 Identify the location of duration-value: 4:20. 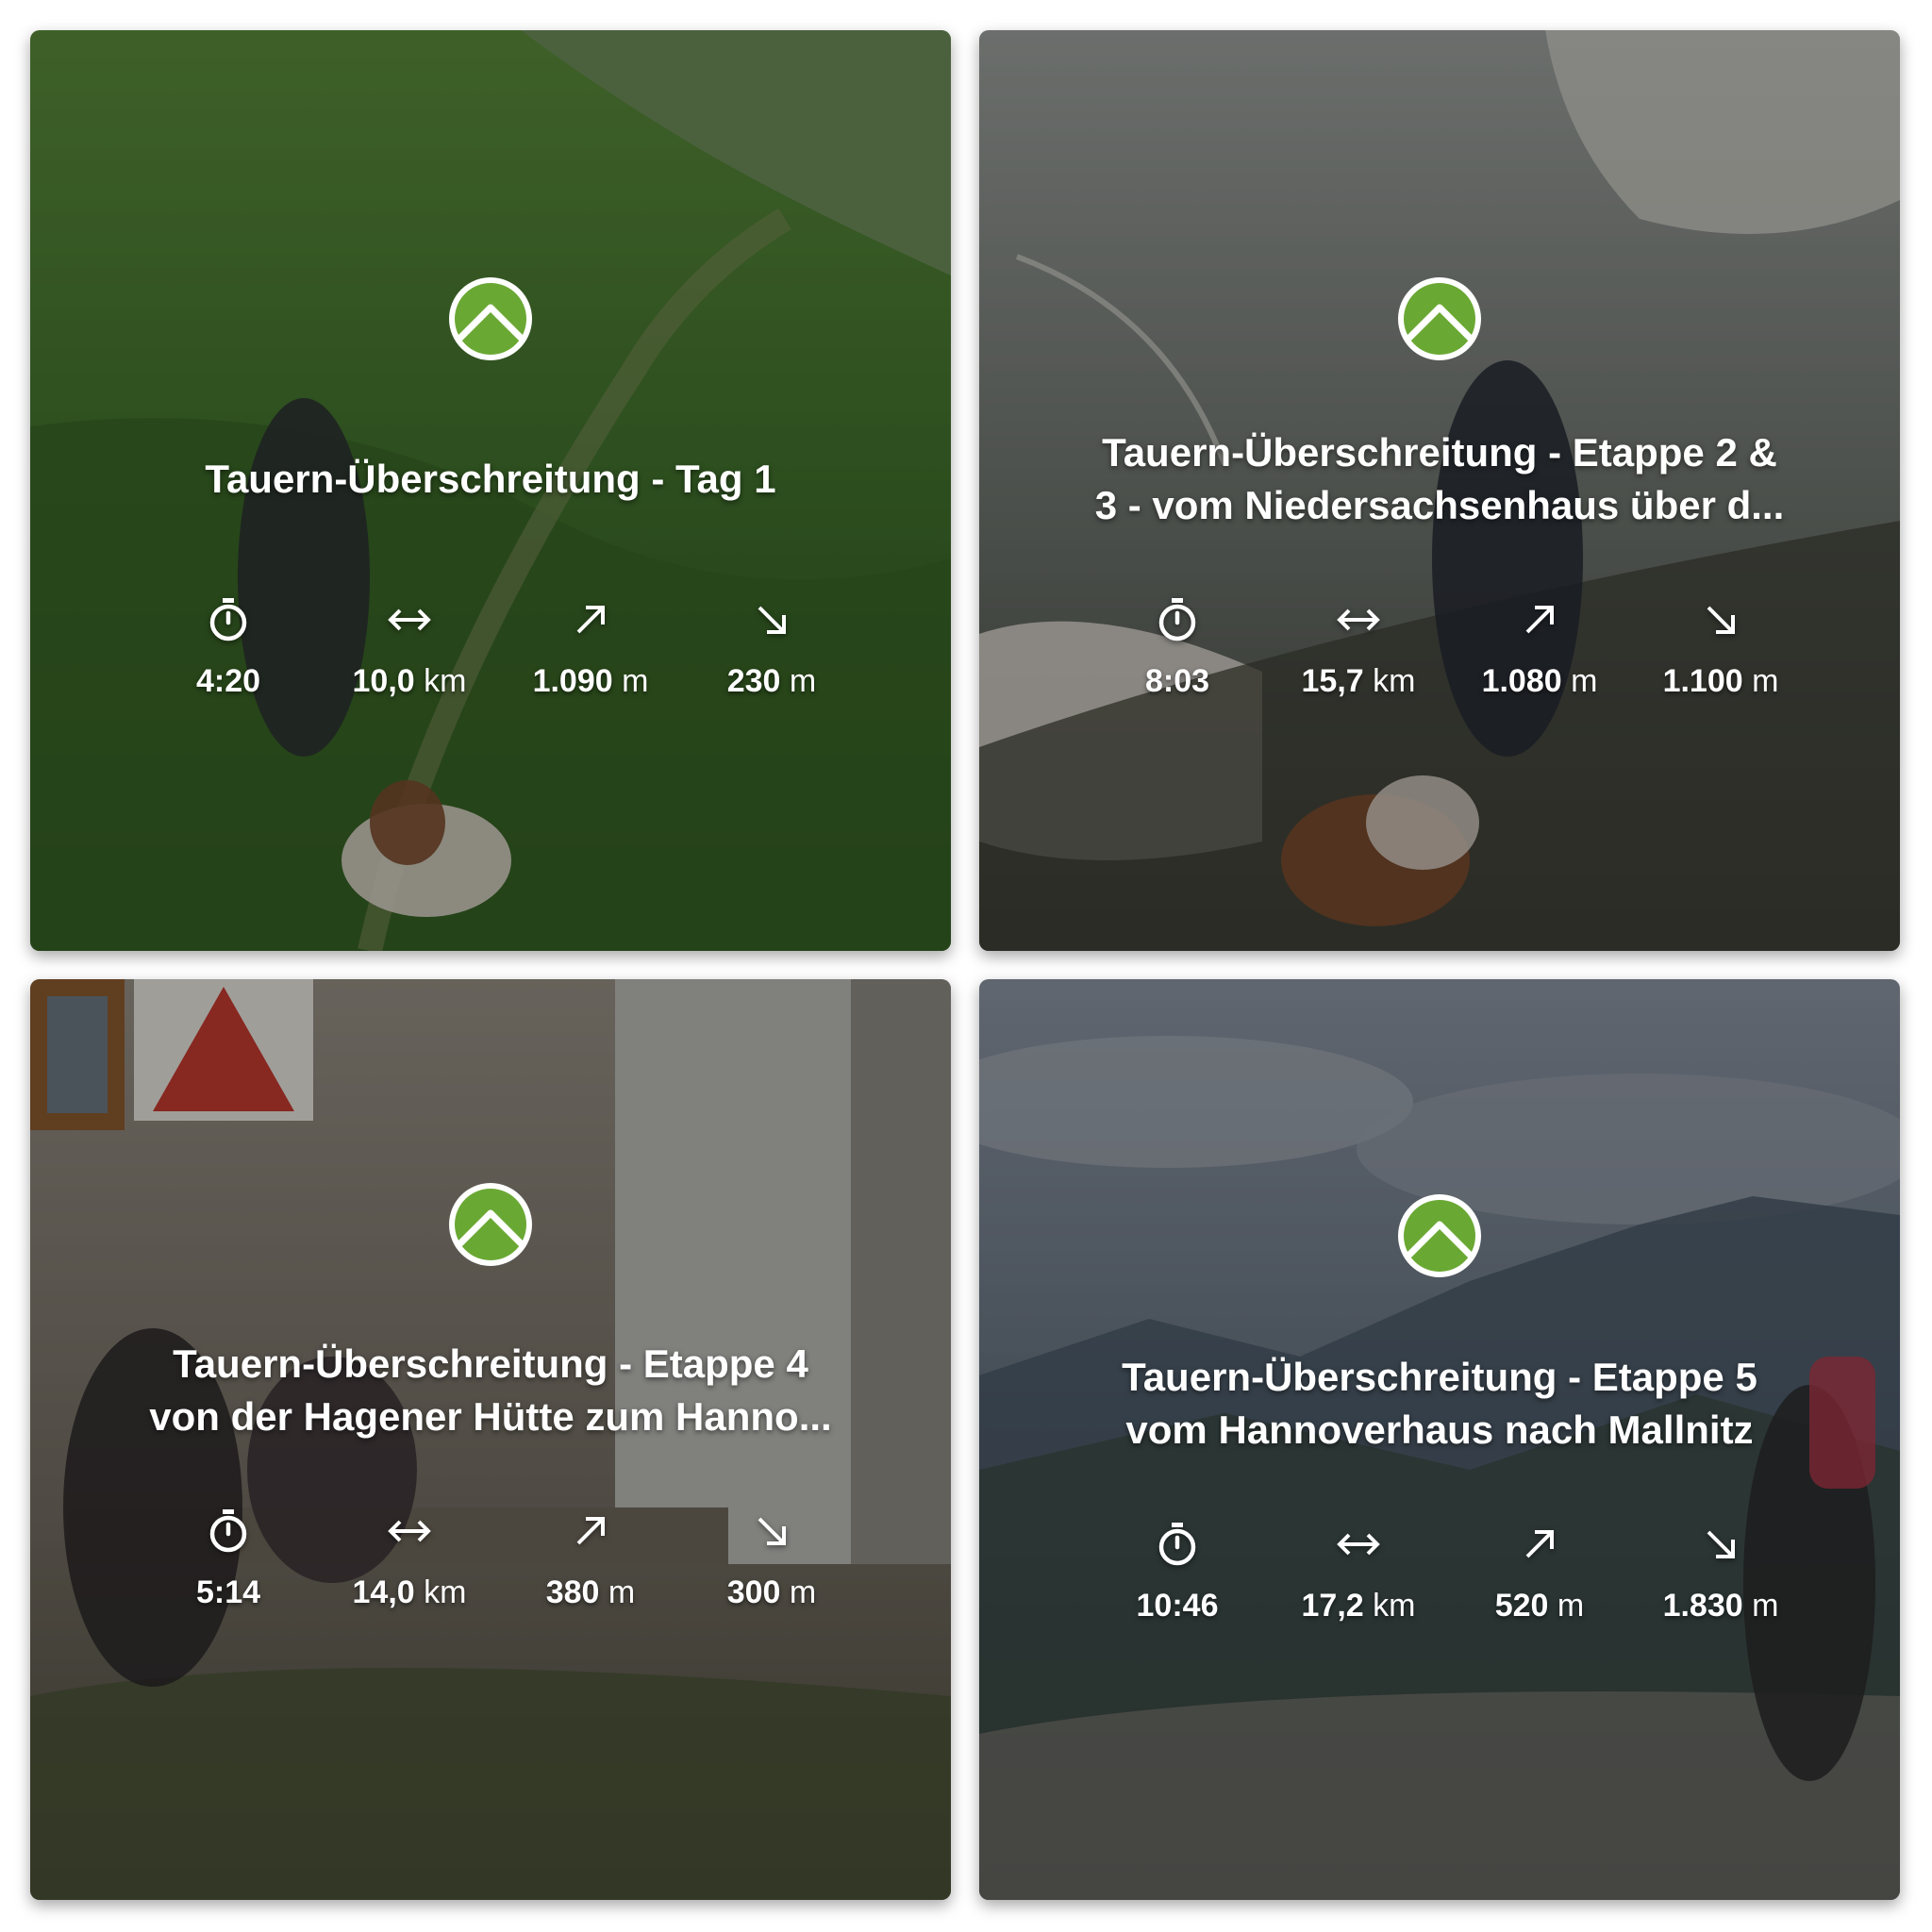
(228, 681).